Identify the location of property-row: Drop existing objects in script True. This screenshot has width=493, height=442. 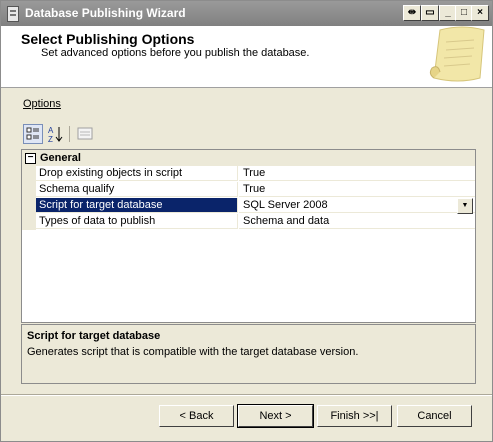
(248, 174).